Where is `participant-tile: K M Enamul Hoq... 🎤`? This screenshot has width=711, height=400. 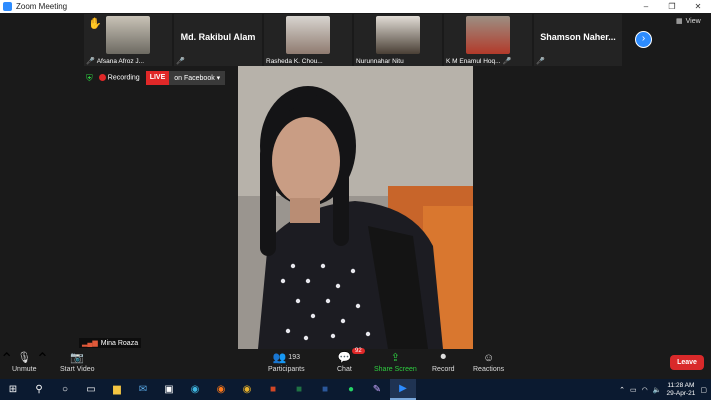 participant-tile: K M Enamul Hoq... 🎤 is located at coordinates (488, 40).